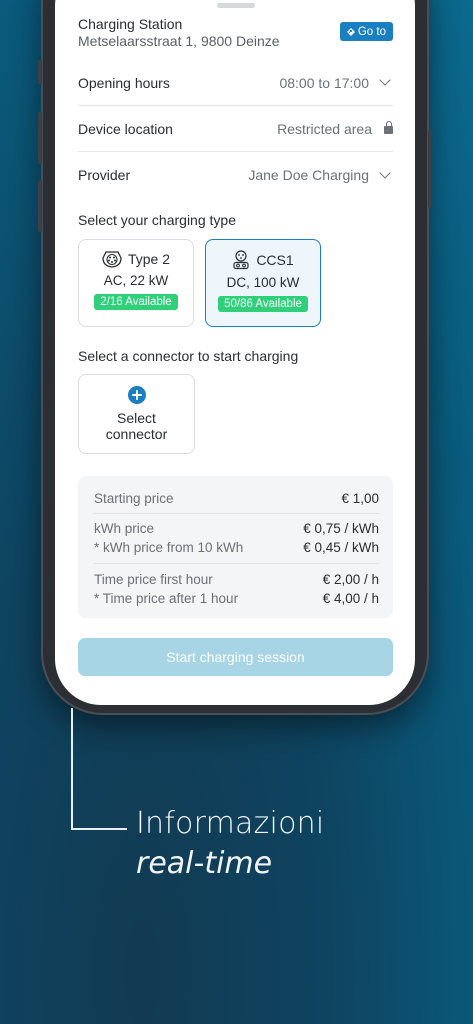  I want to click on ccs1-spec: DC, 100 kW, so click(263, 282).